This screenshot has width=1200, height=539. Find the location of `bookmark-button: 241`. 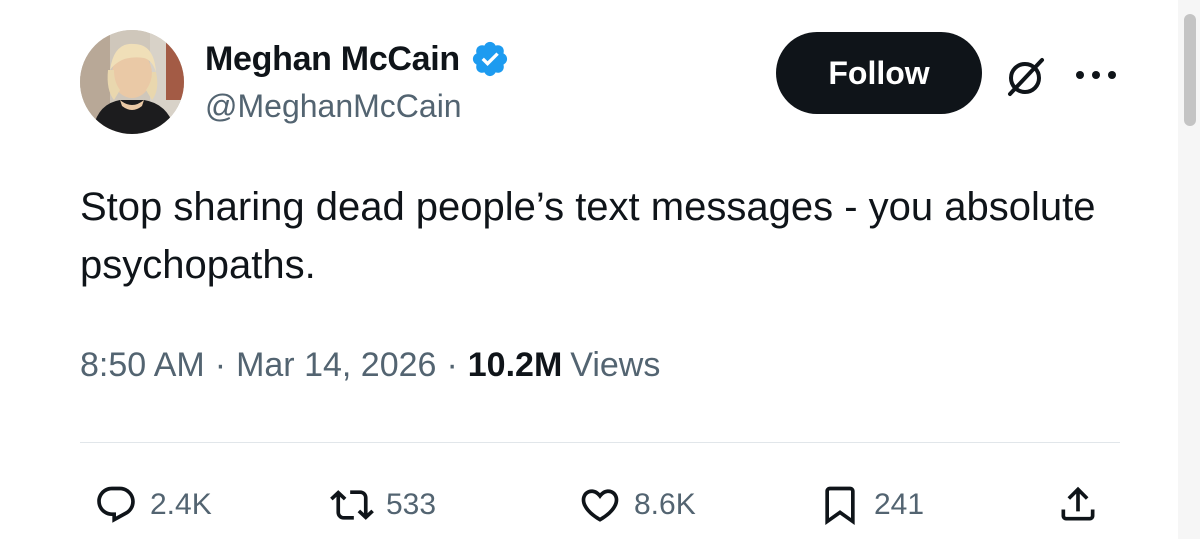

bookmark-button: 241 is located at coordinates (871, 505).